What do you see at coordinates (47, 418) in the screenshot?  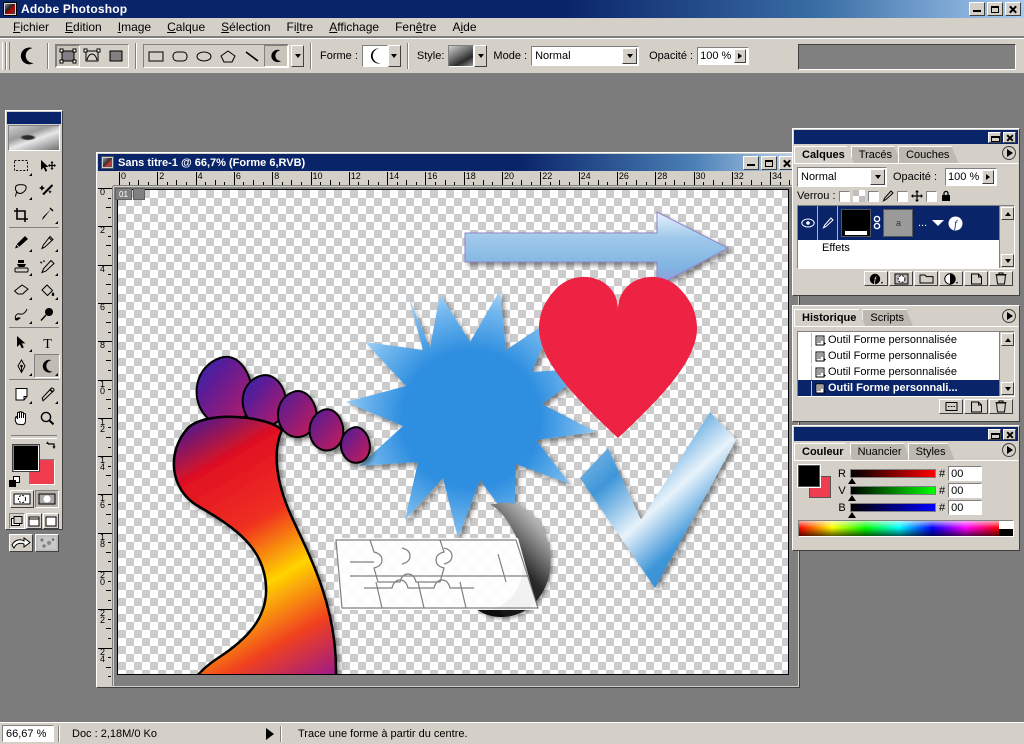 I see `zoom-tool` at bounding box center [47, 418].